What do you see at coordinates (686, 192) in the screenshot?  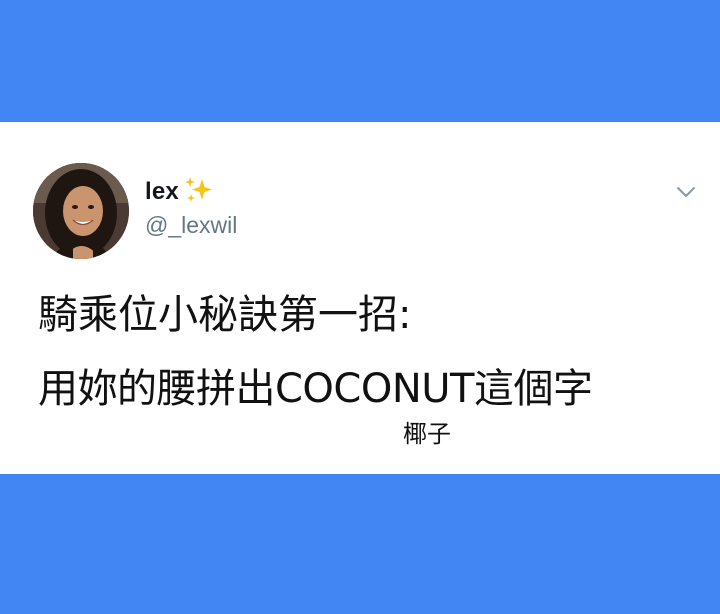 I see `chevron-down-icon` at bounding box center [686, 192].